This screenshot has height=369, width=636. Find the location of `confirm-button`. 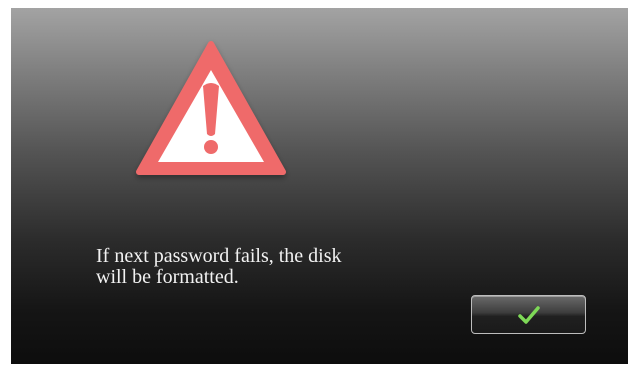

confirm-button is located at coordinates (528, 314).